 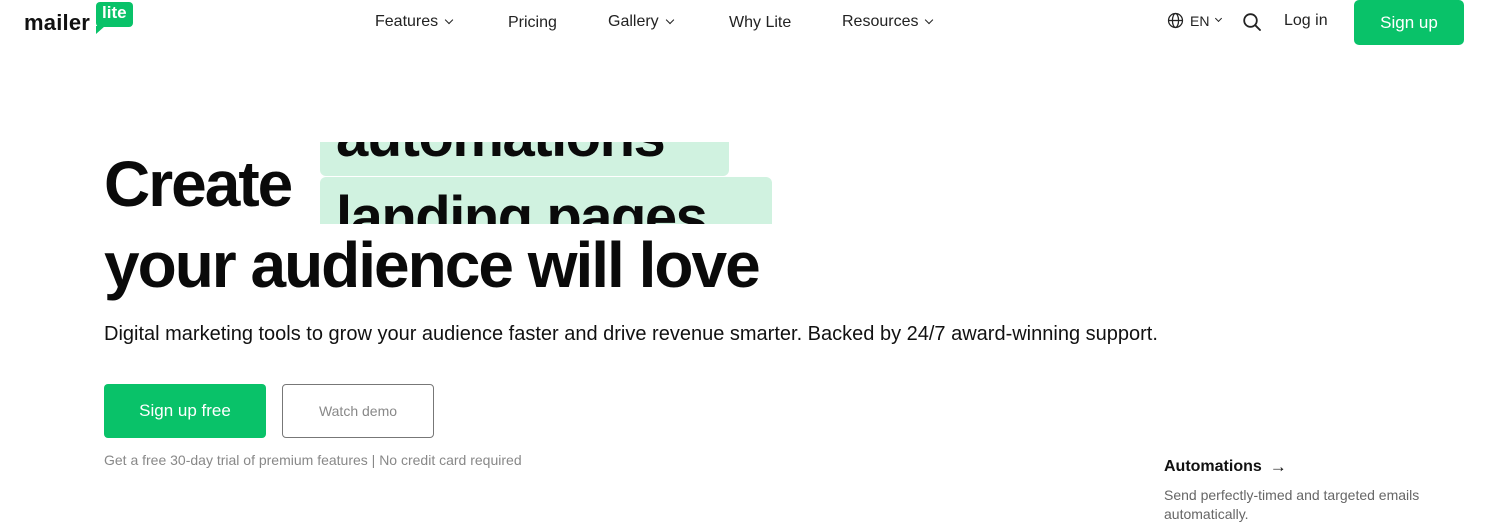 What do you see at coordinates (880, 21) in the screenshot?
I see `nav-label: Resources` at bounding box center [880, 21].